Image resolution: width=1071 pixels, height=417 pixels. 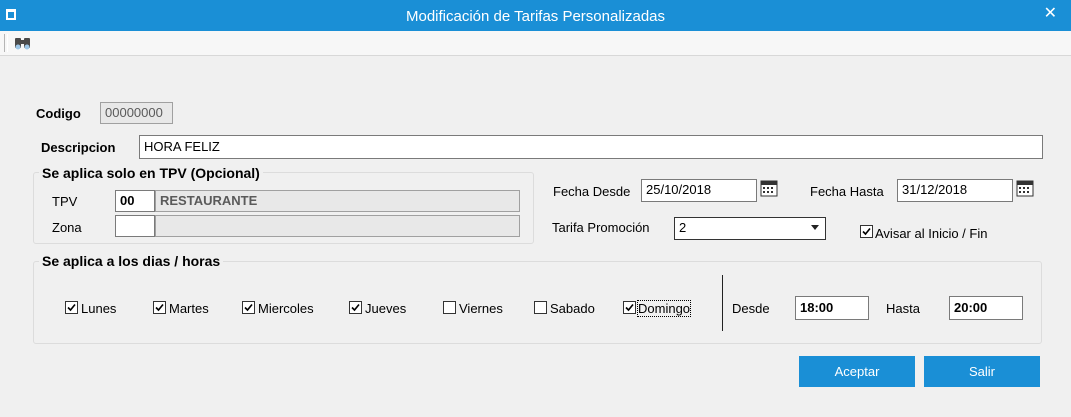 What do you see at coordinates (903, 308) in the screenshot?
I see `hora-hasta-label: Hasta` at bounding box center [903, 308].